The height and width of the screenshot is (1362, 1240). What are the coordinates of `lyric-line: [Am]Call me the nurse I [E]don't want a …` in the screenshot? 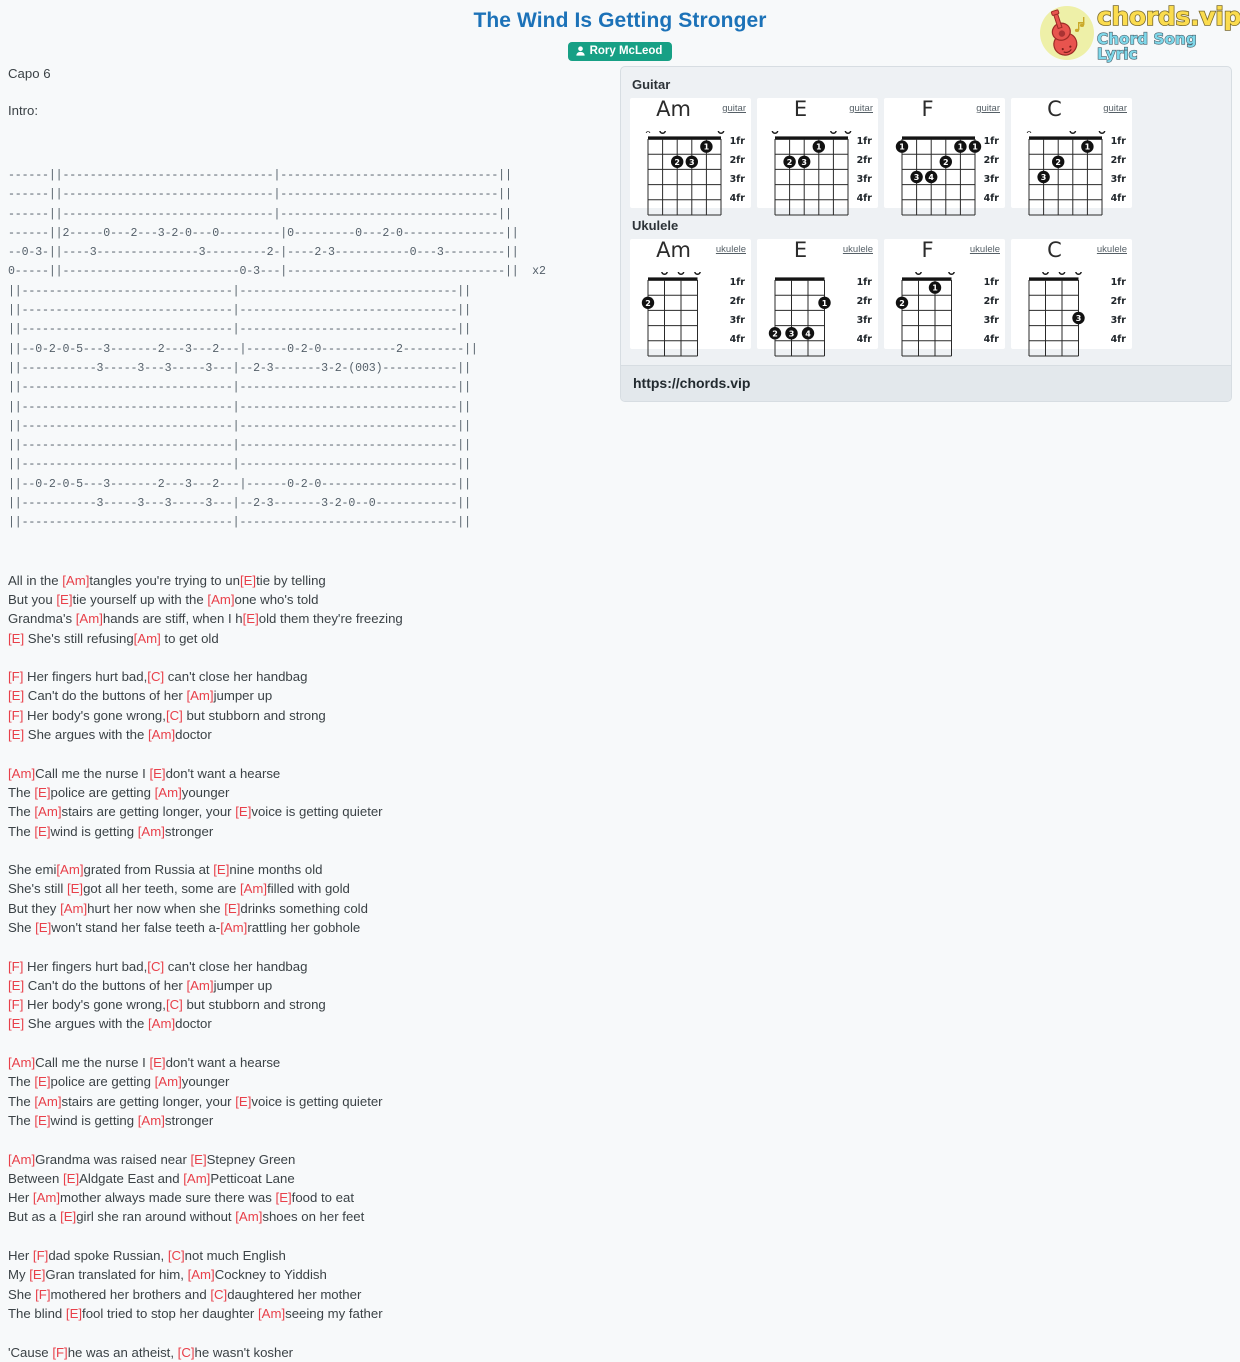 It's located at (308, 773).